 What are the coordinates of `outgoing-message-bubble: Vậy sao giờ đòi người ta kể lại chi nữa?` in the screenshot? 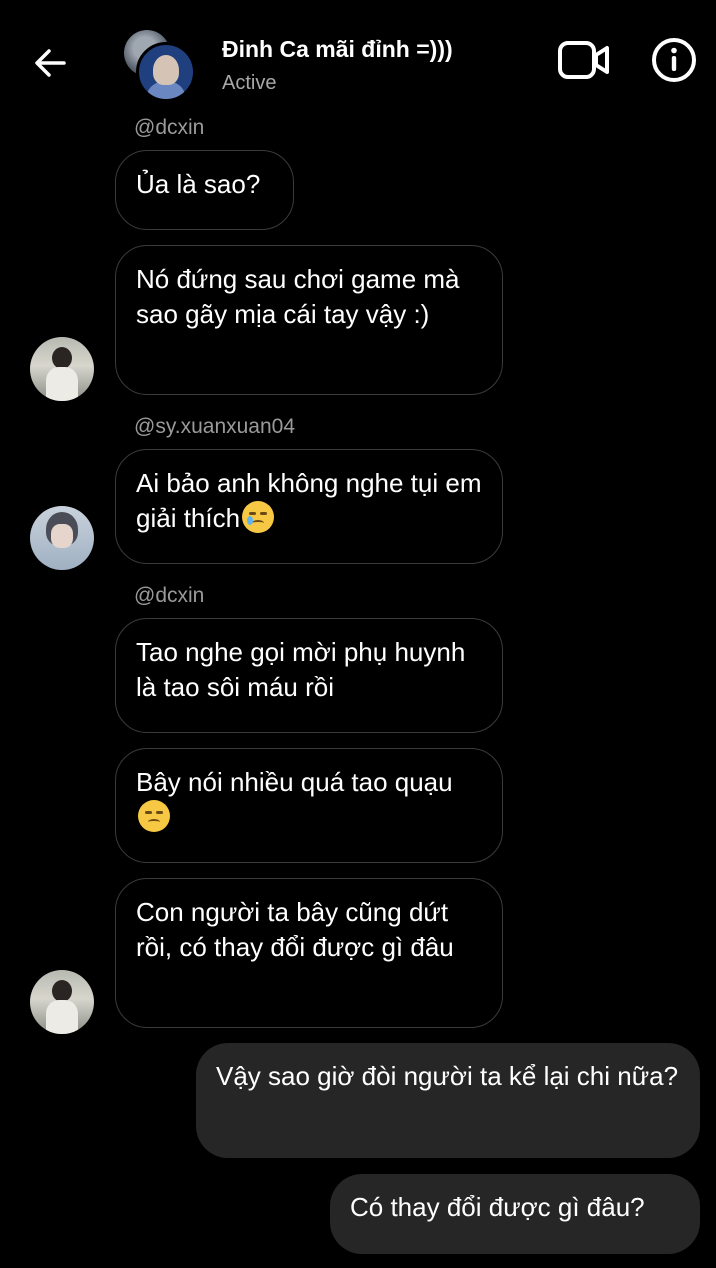 It's located at (448, 1100).